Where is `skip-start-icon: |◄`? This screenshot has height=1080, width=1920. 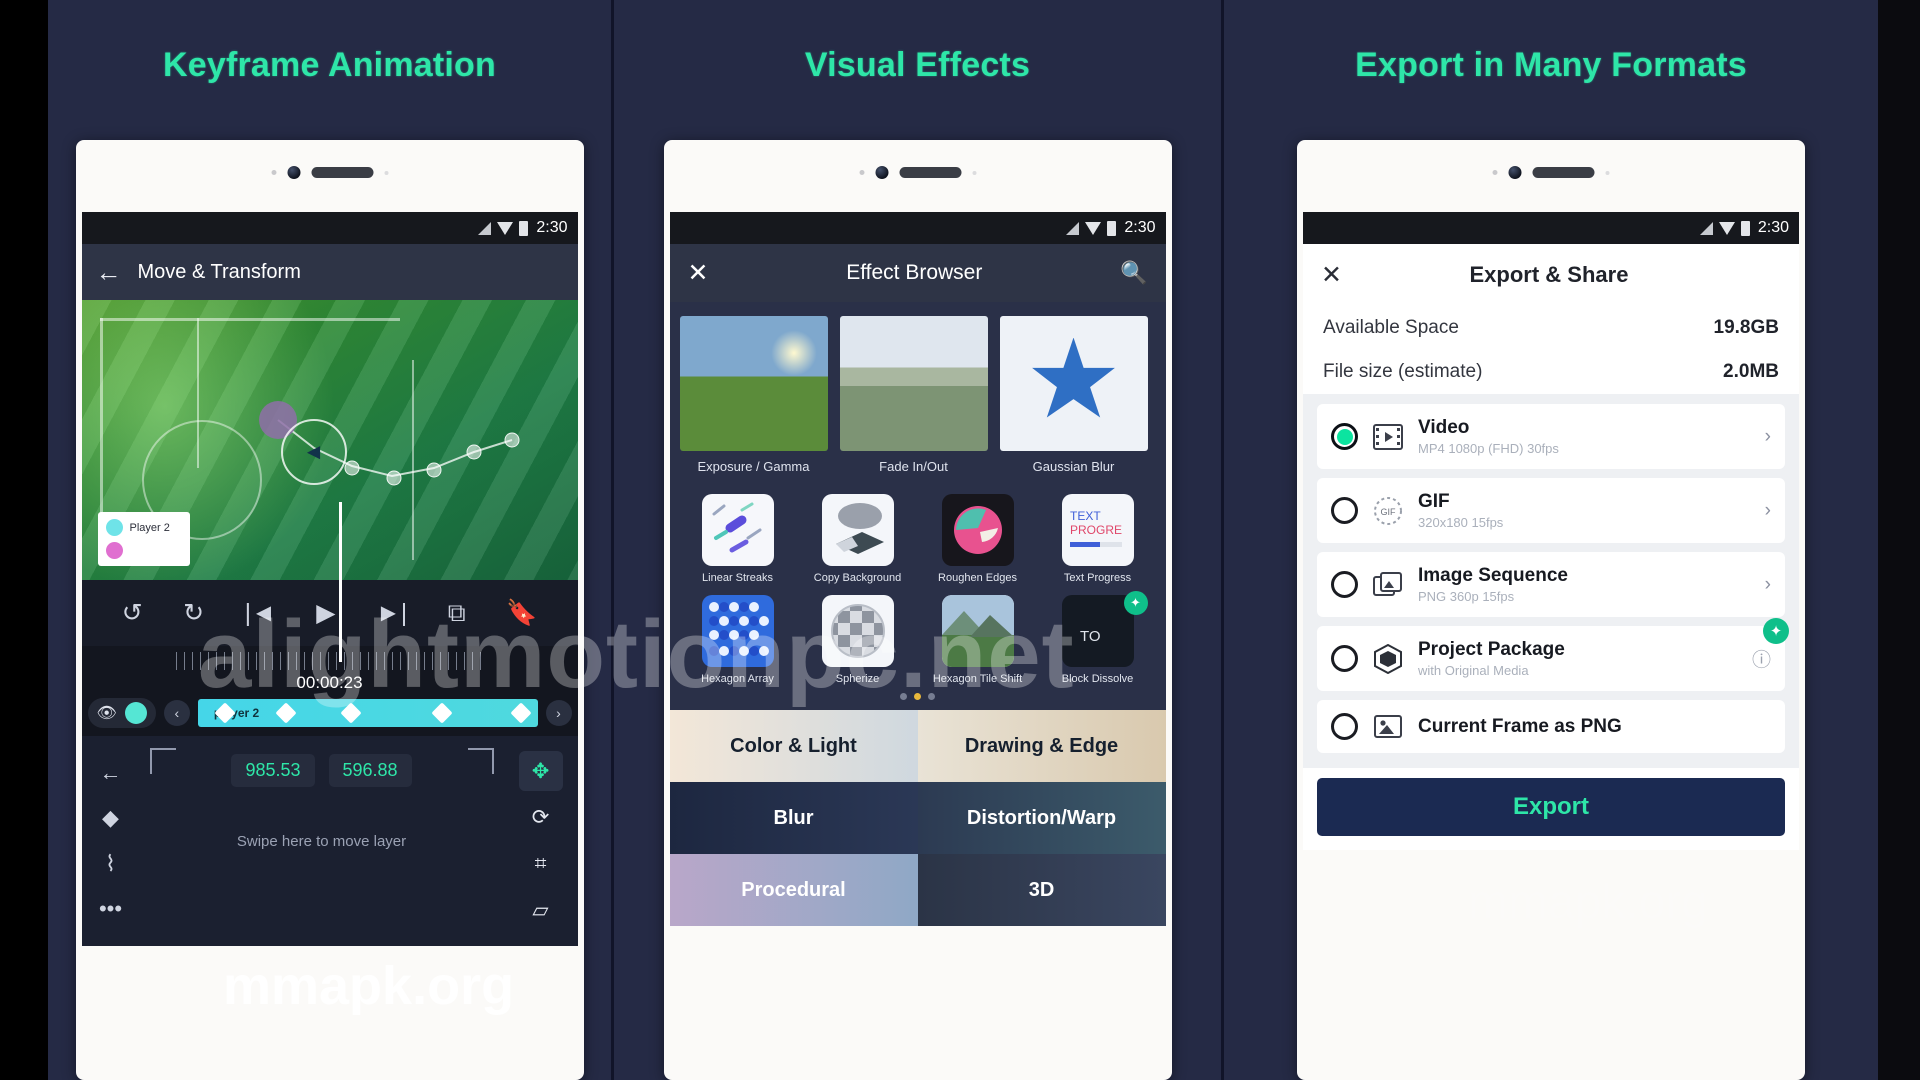 skip-start-icon: |◄ is located at coordinates (260, 613).